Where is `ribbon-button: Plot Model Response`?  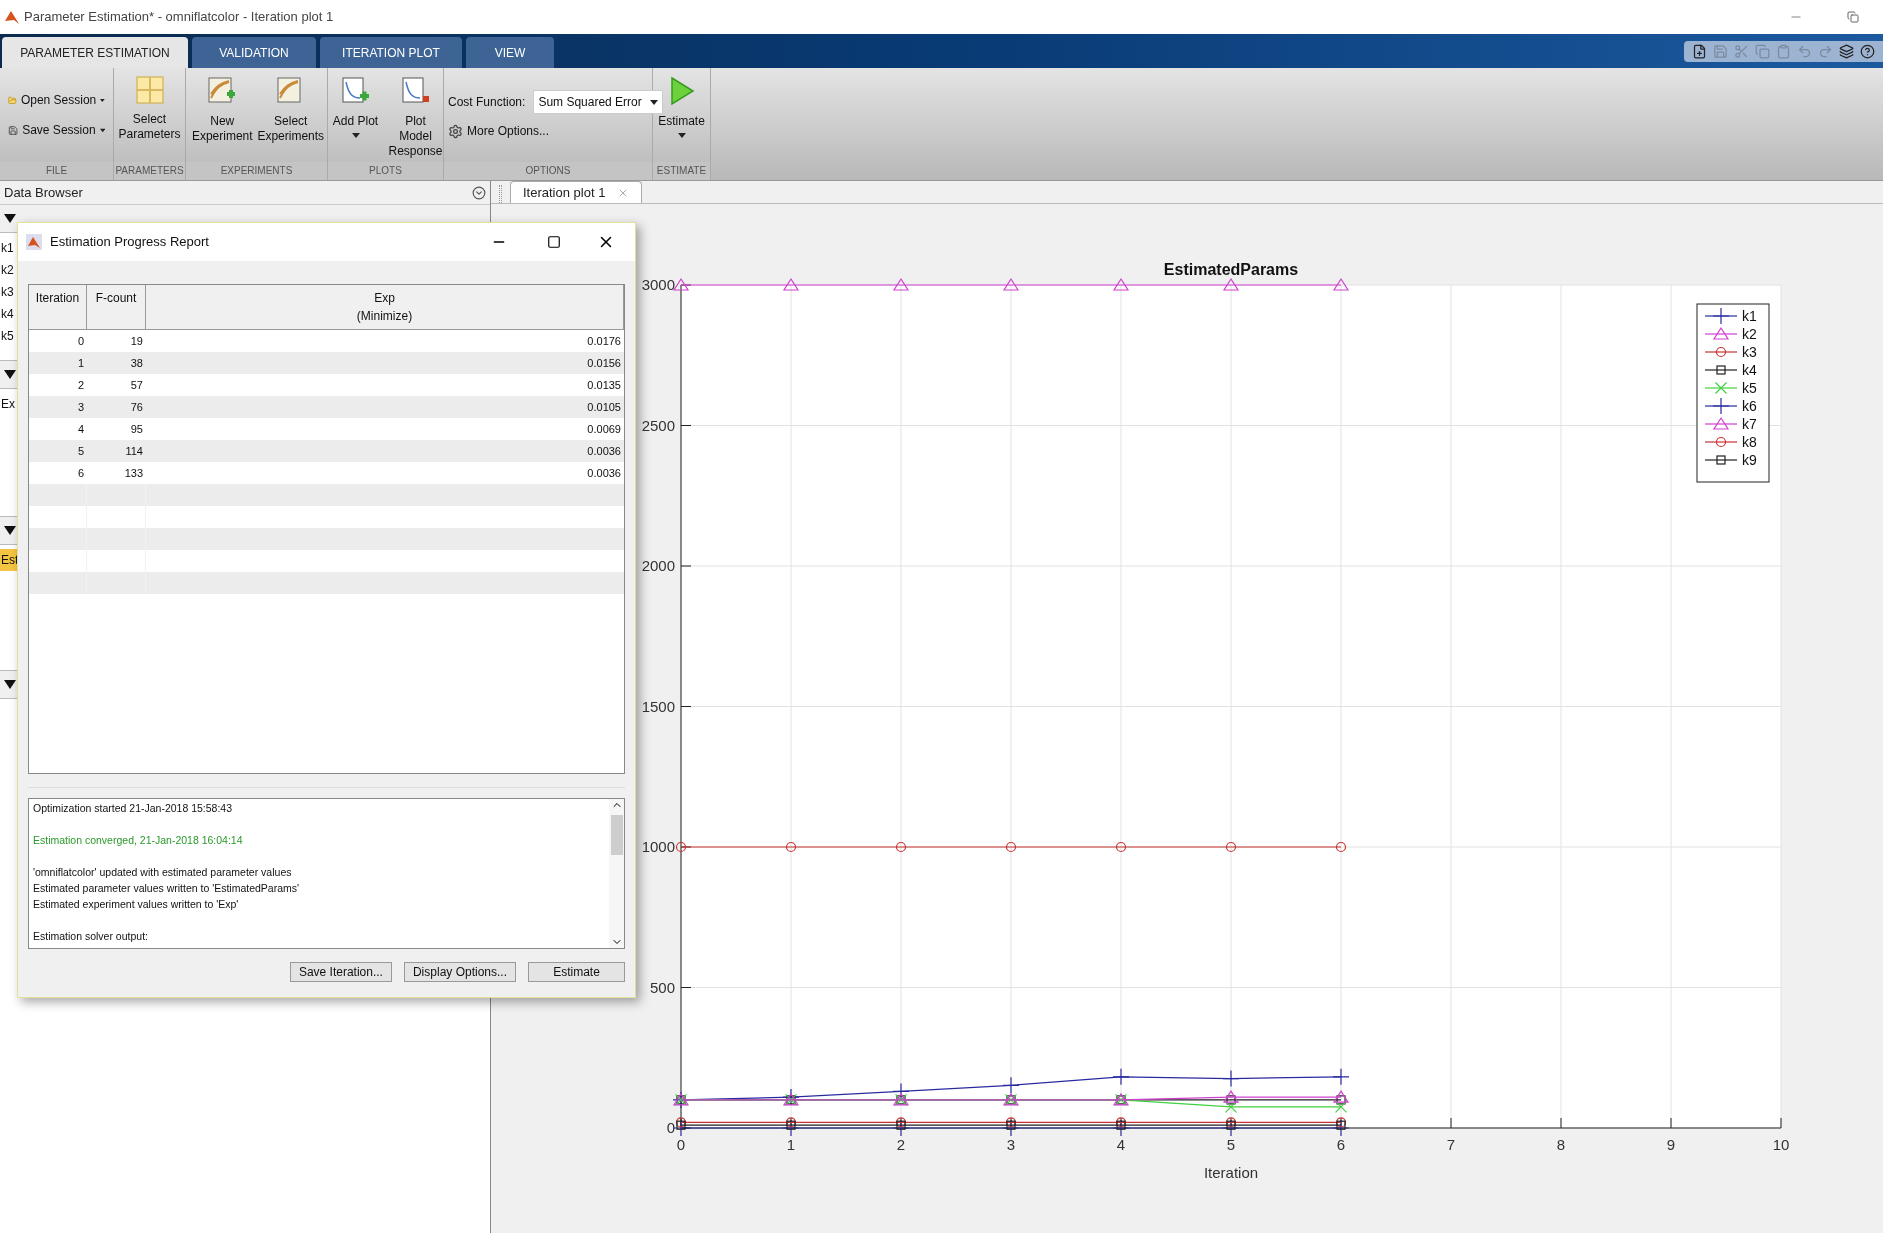 ribbon-button: Plot Model Response is located at coordinates (415, 115).